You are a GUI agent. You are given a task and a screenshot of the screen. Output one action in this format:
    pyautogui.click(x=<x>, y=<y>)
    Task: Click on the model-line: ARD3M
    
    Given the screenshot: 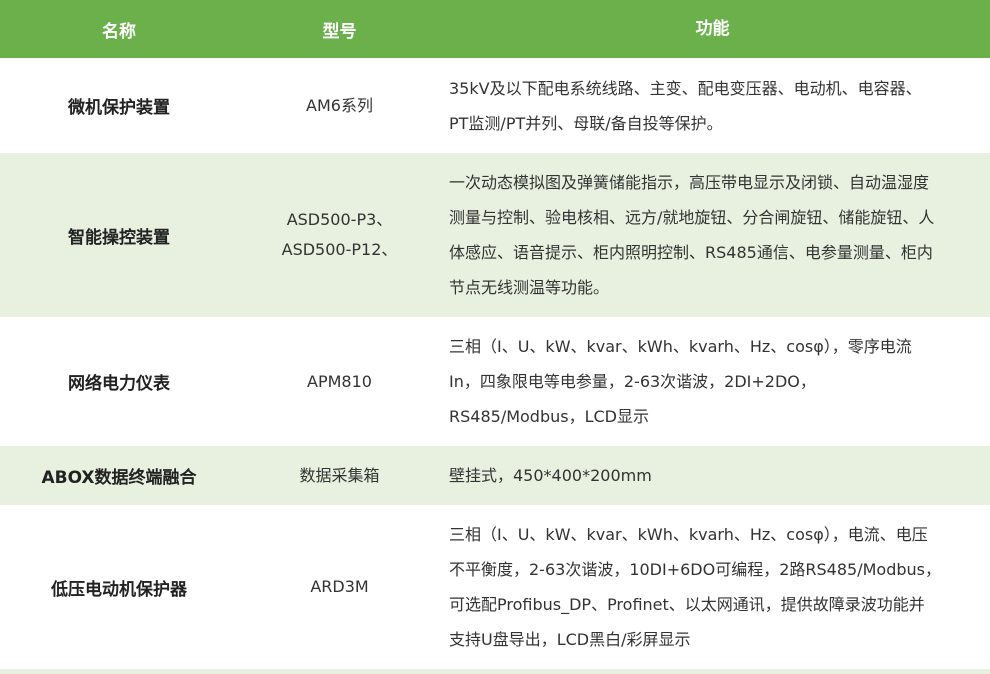 What is the action you would take?
    pyautogui.click(x=339, y=586)
    